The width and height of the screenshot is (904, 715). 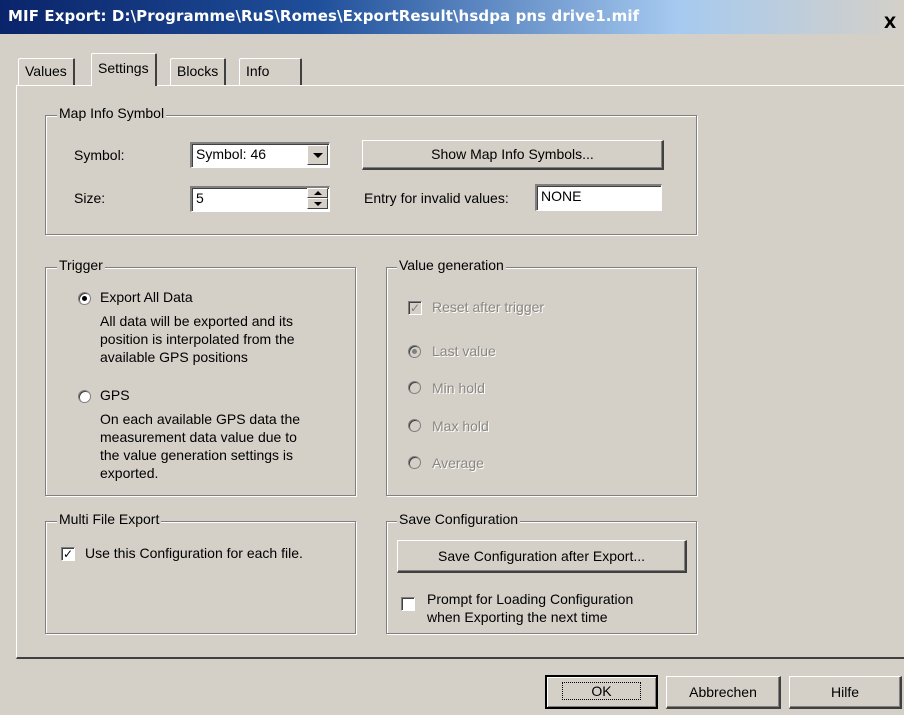 What do you see at coordinates (231, 154) in the screenshot?
I see `symbol-select-value: Symbol: 46` at bounding box center [231, 154].